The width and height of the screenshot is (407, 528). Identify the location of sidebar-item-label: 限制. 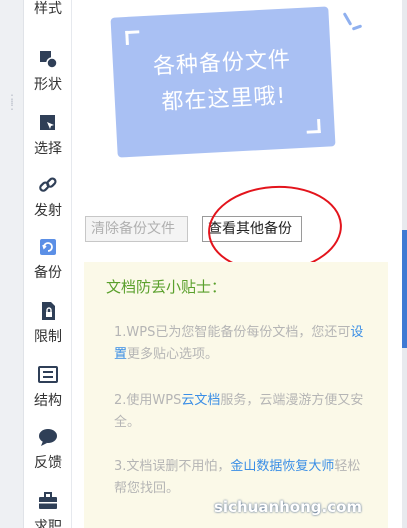
(48, 337).